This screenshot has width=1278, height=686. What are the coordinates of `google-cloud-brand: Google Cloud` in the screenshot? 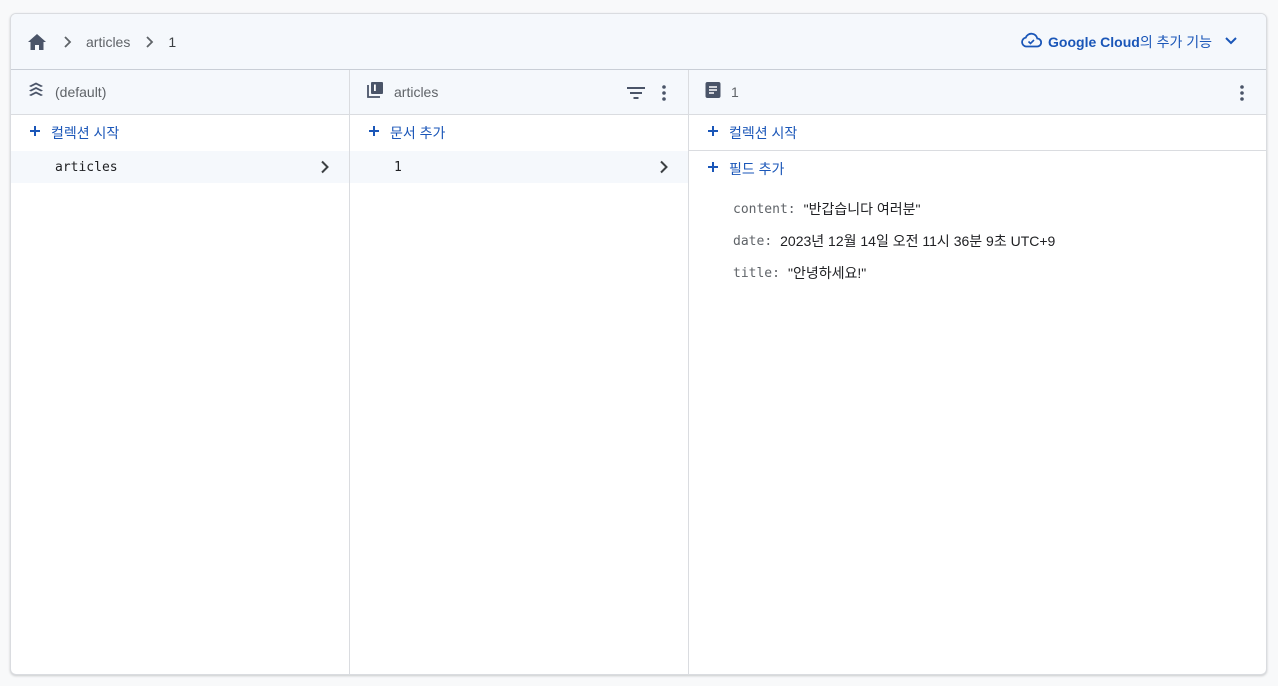 It's located at (1094, 42).